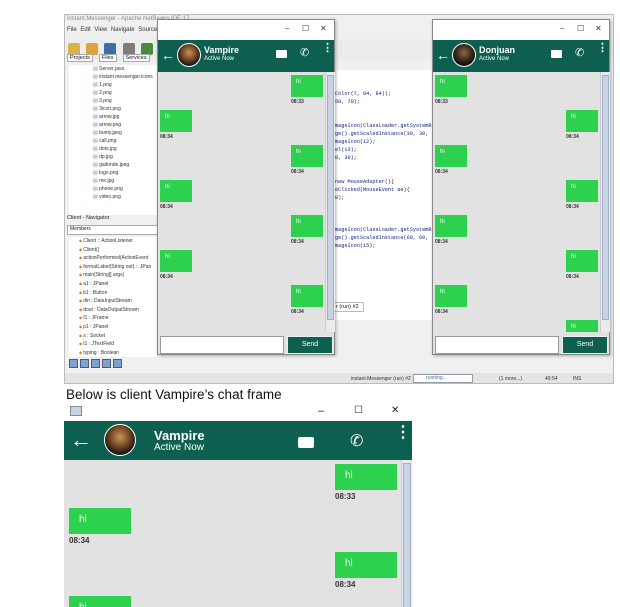 Image resolution: width=620 pixels, height=607 pixels. I want to click on tree-item: call.png, so click(126, 141).